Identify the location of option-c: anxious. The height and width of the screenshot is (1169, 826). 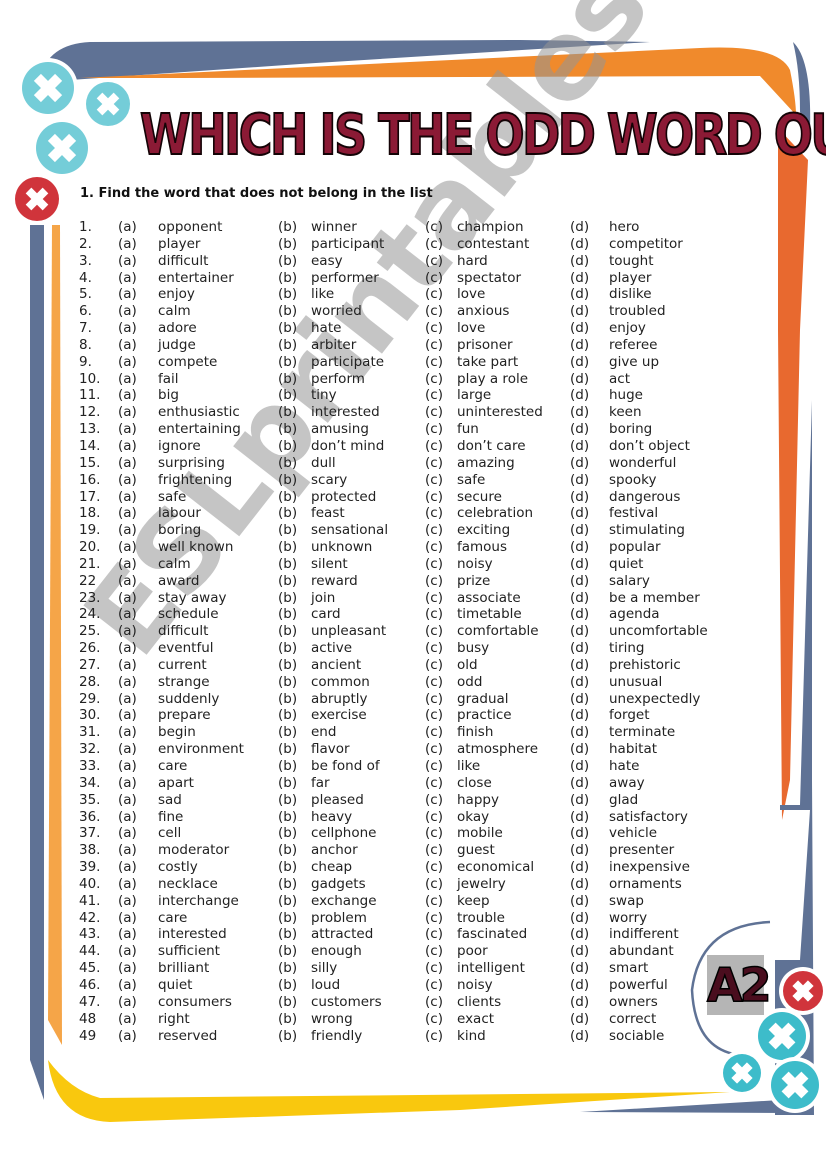
(483, 311).